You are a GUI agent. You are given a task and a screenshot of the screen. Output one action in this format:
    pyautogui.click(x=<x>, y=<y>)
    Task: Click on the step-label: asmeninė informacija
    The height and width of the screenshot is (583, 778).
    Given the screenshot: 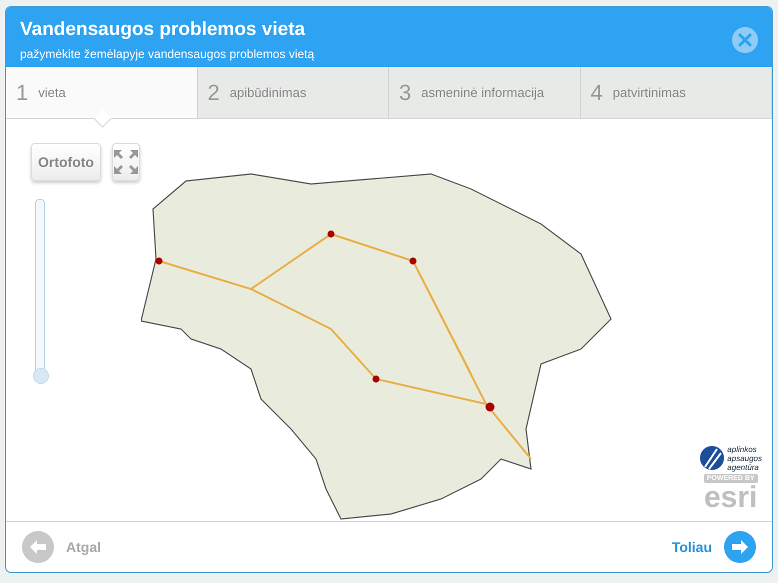 What is the action you would take?
    pyautogui.click(x=482, y=92)
    